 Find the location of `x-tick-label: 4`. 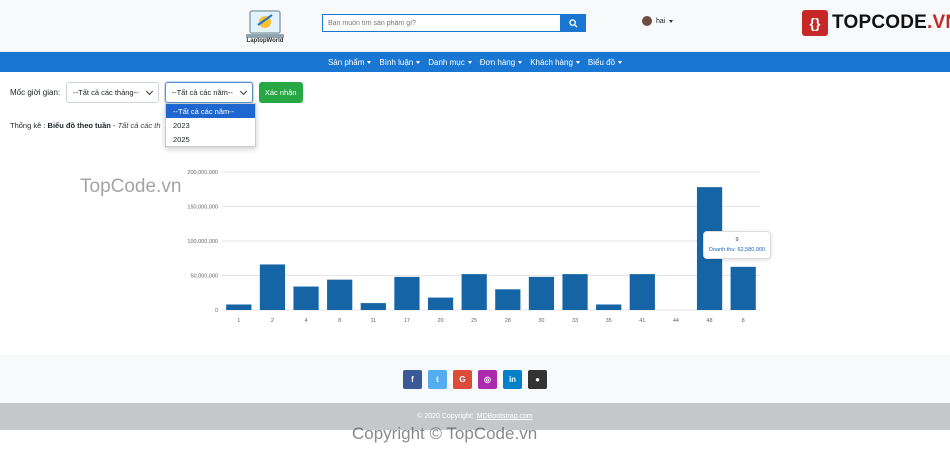

x-tick-label: 4 is located at coordinates (306, 321).